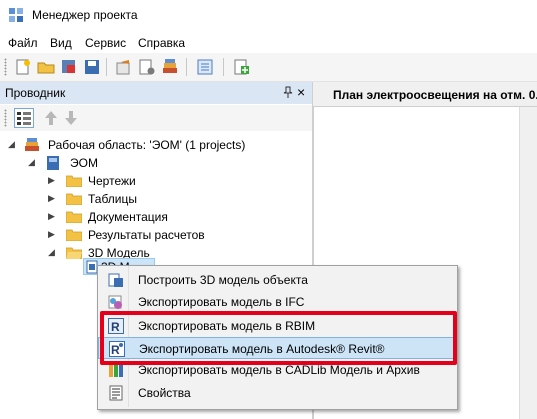  I want to click on menu-build-3d-model: Построить 3D модель объекта, so click(276, 280).